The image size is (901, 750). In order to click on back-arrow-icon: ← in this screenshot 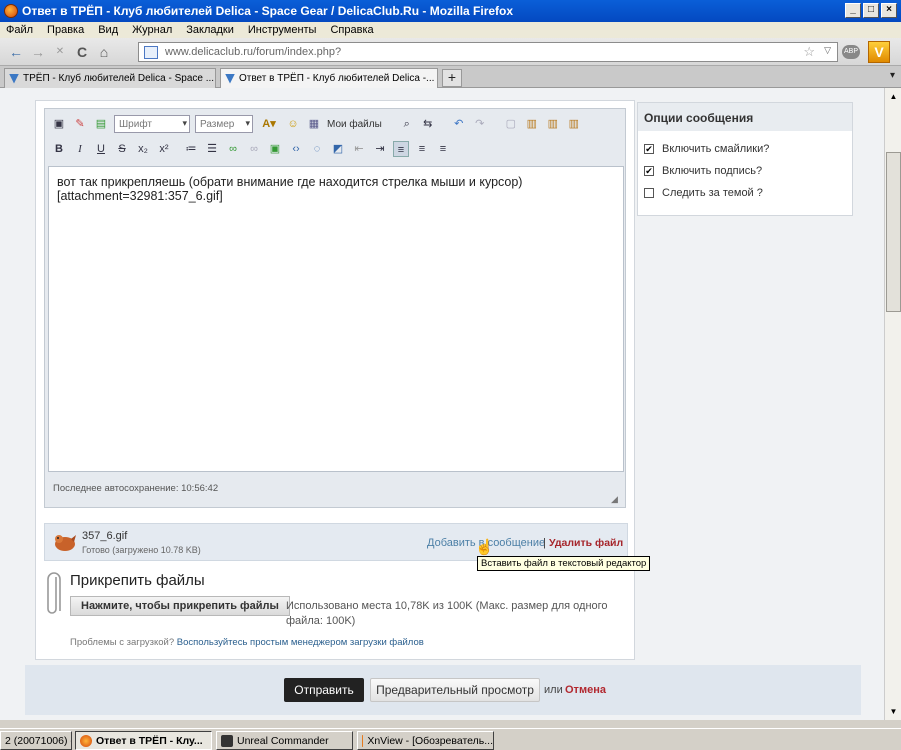, I will do `click(16, 52)`.